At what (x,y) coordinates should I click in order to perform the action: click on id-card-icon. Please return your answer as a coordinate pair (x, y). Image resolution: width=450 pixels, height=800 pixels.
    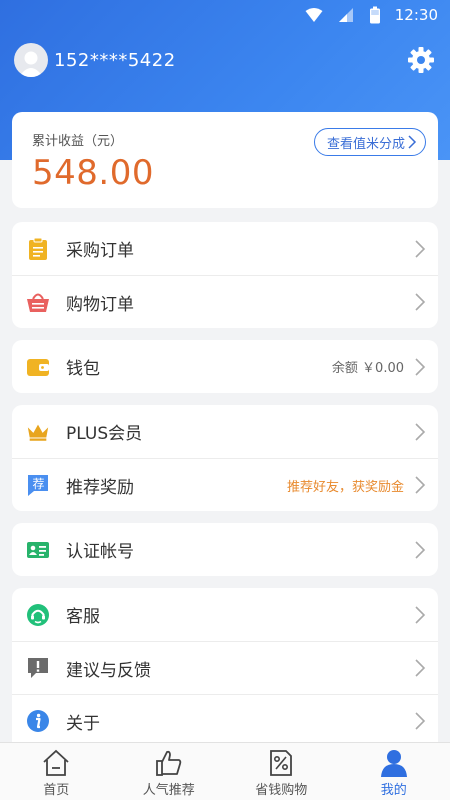
    Looking at the image, I should click on (38, 550).